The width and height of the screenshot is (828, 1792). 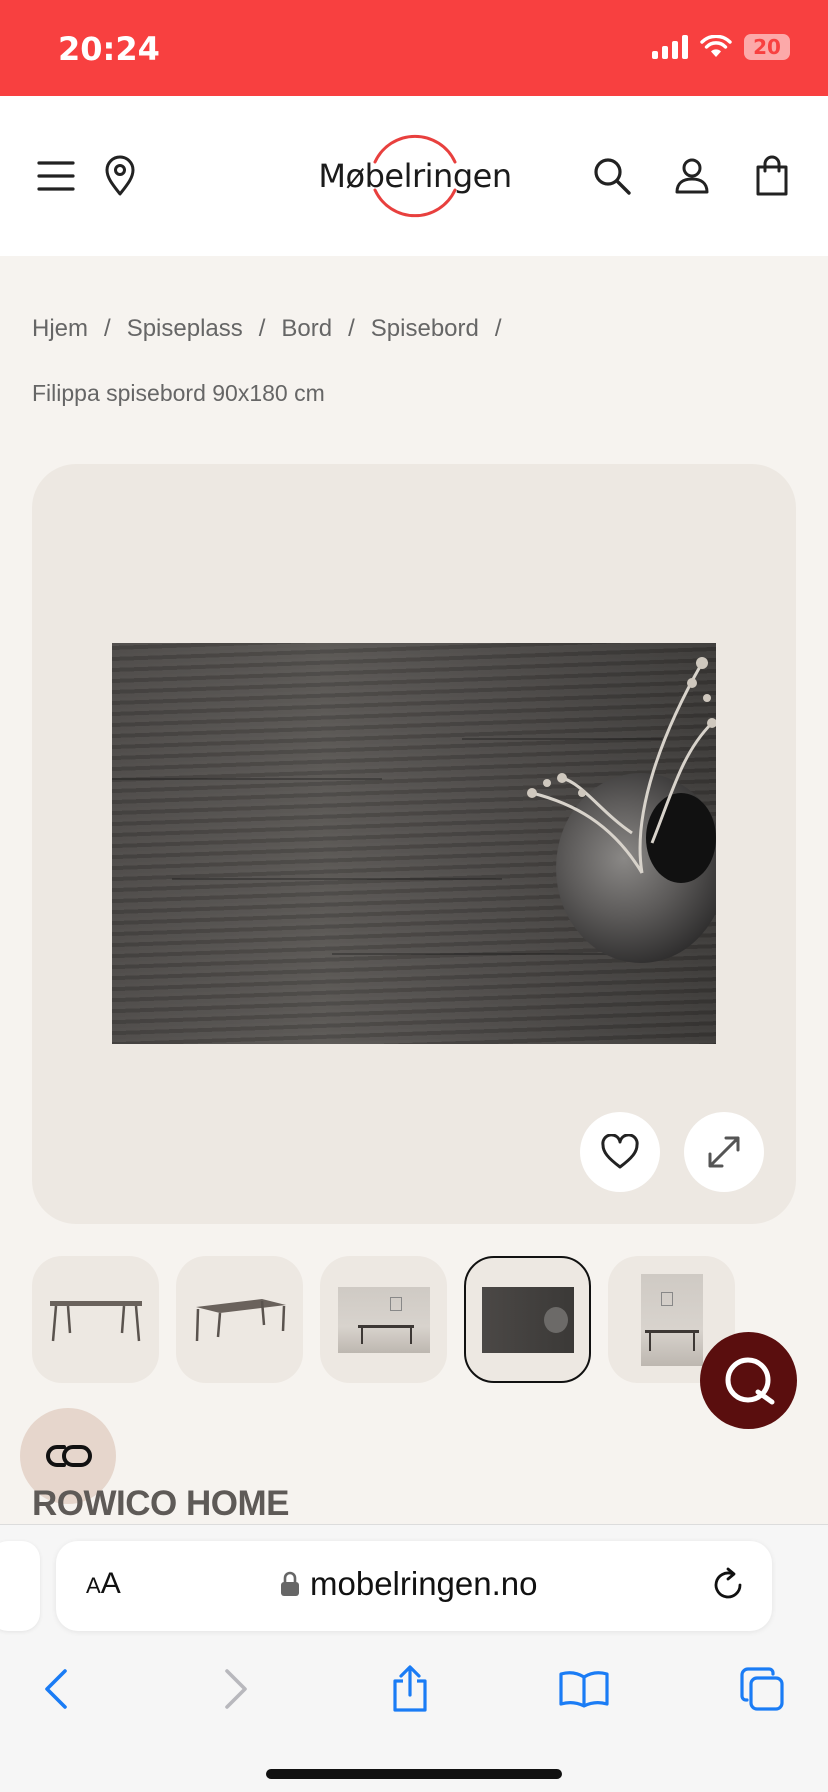 I want to click on cart-button, so click(x=772, y=176).